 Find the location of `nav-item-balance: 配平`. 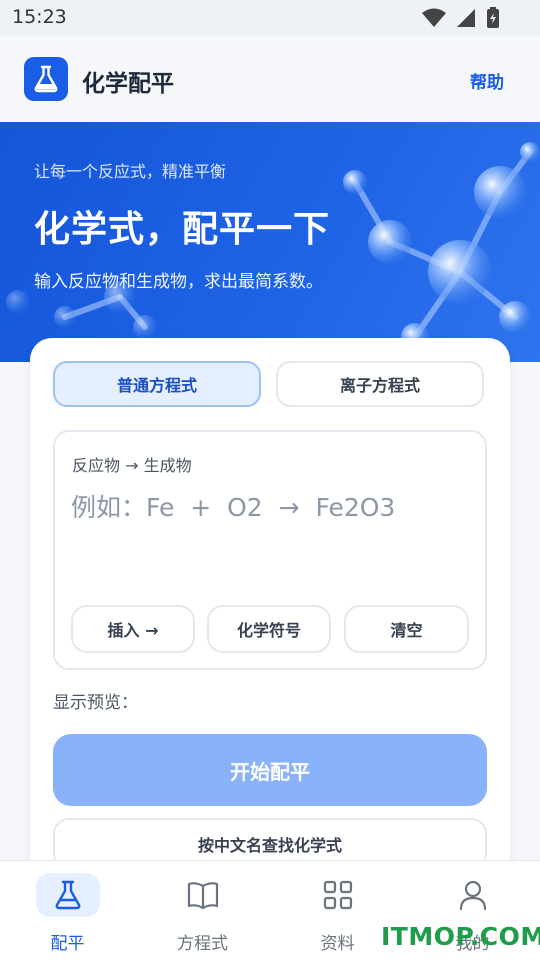

nav-item-balance: 配平 is located at coordinates (67, 911).